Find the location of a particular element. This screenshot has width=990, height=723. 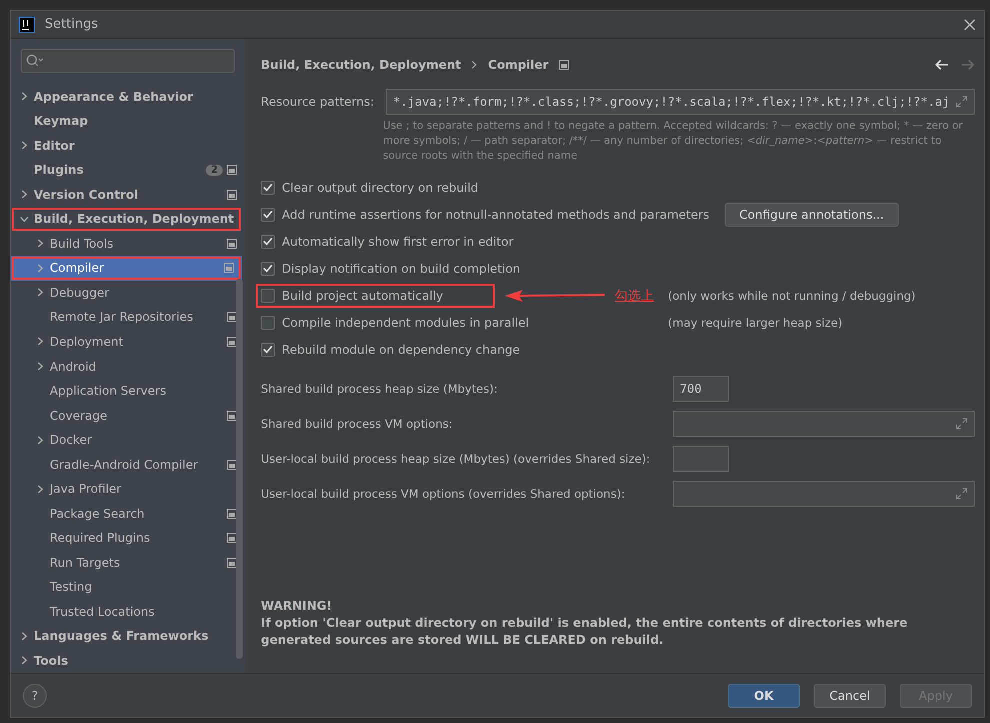

sidebar-item: Plugins 2 is located at coordinates (128, 170).